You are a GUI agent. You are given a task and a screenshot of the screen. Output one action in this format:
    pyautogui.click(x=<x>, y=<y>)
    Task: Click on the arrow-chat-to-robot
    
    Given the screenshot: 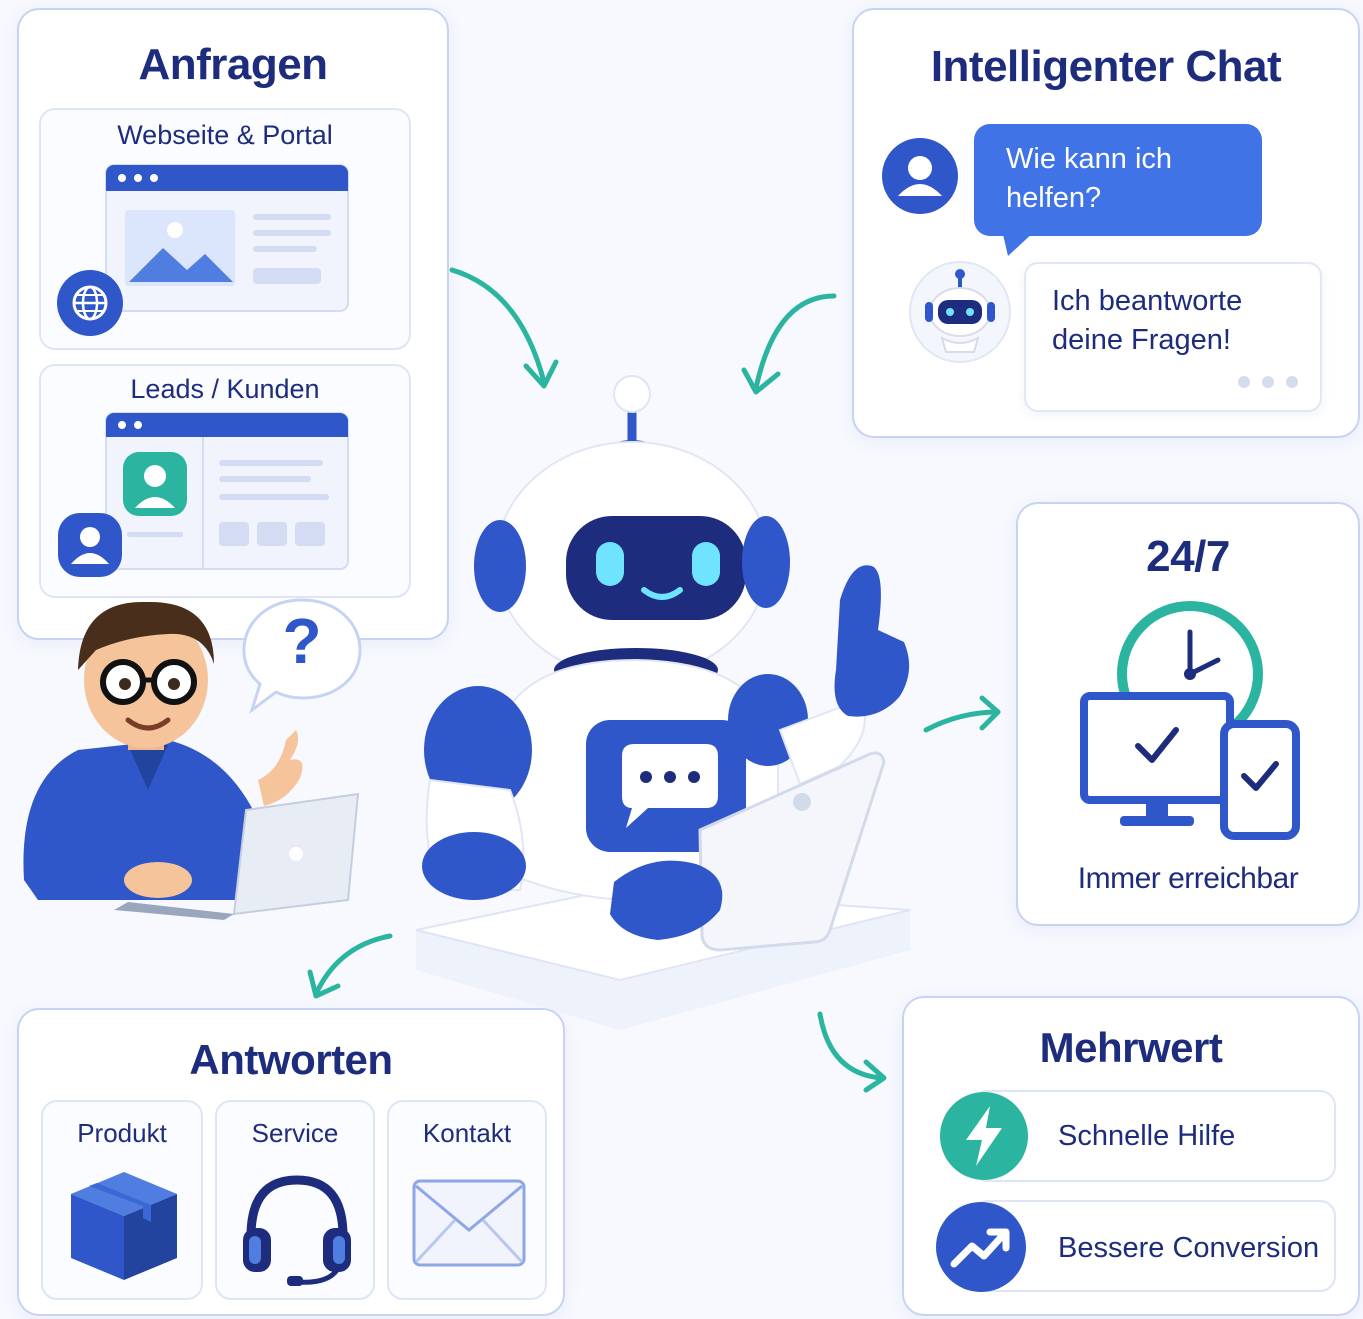 What is the action you would take?
    pyautogui.click(x=789, y=344)
    